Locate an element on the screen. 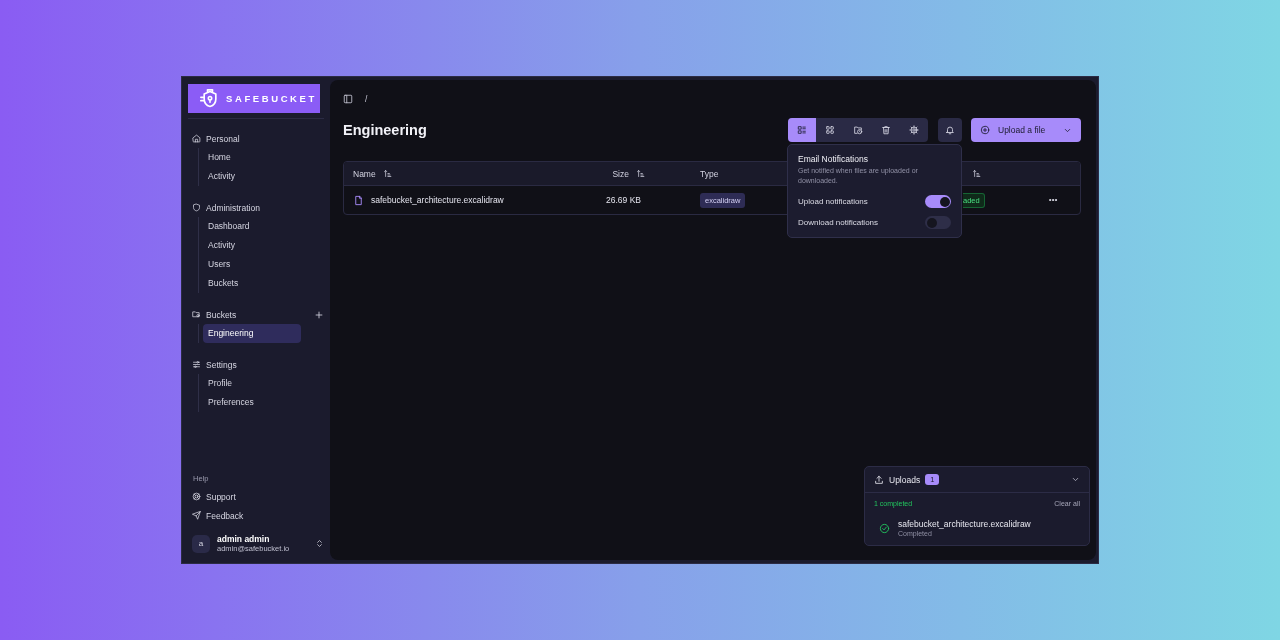 The image size is (1280, 640). column-header: Size is located at coordinates (620, 173).